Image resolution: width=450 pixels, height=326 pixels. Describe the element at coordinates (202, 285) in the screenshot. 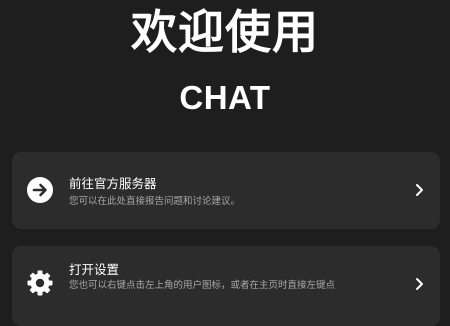

I see `card-description: 您也可以右键点击左上角的用户图标，或者在主页时直接左键点` at that location.